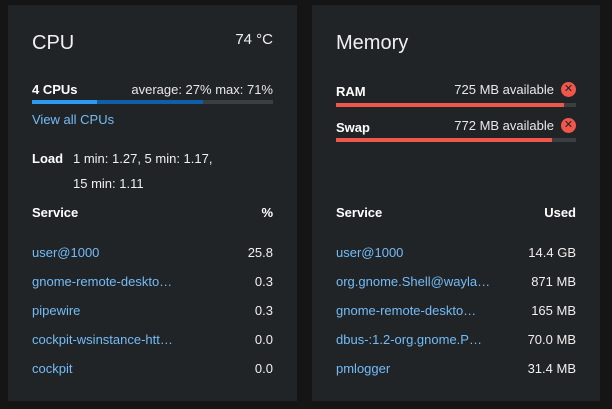 Image resolution: width=612 pixels, height=409 pixels. I want to click on cpu-usage-stats: average: 27% max: 71%, so click(202, 89).